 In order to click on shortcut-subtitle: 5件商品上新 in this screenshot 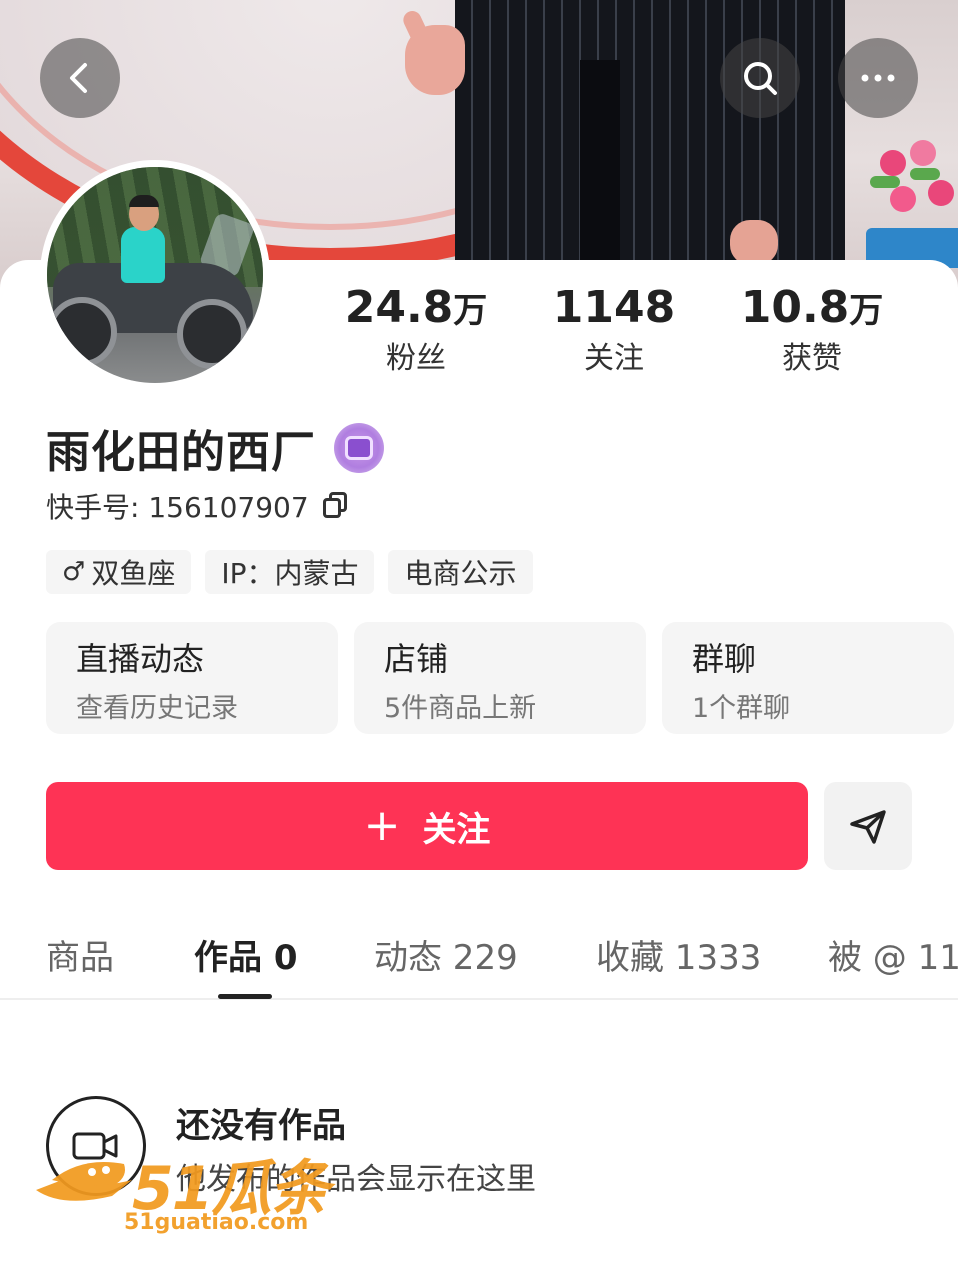, I will do `click(460, 708)`.